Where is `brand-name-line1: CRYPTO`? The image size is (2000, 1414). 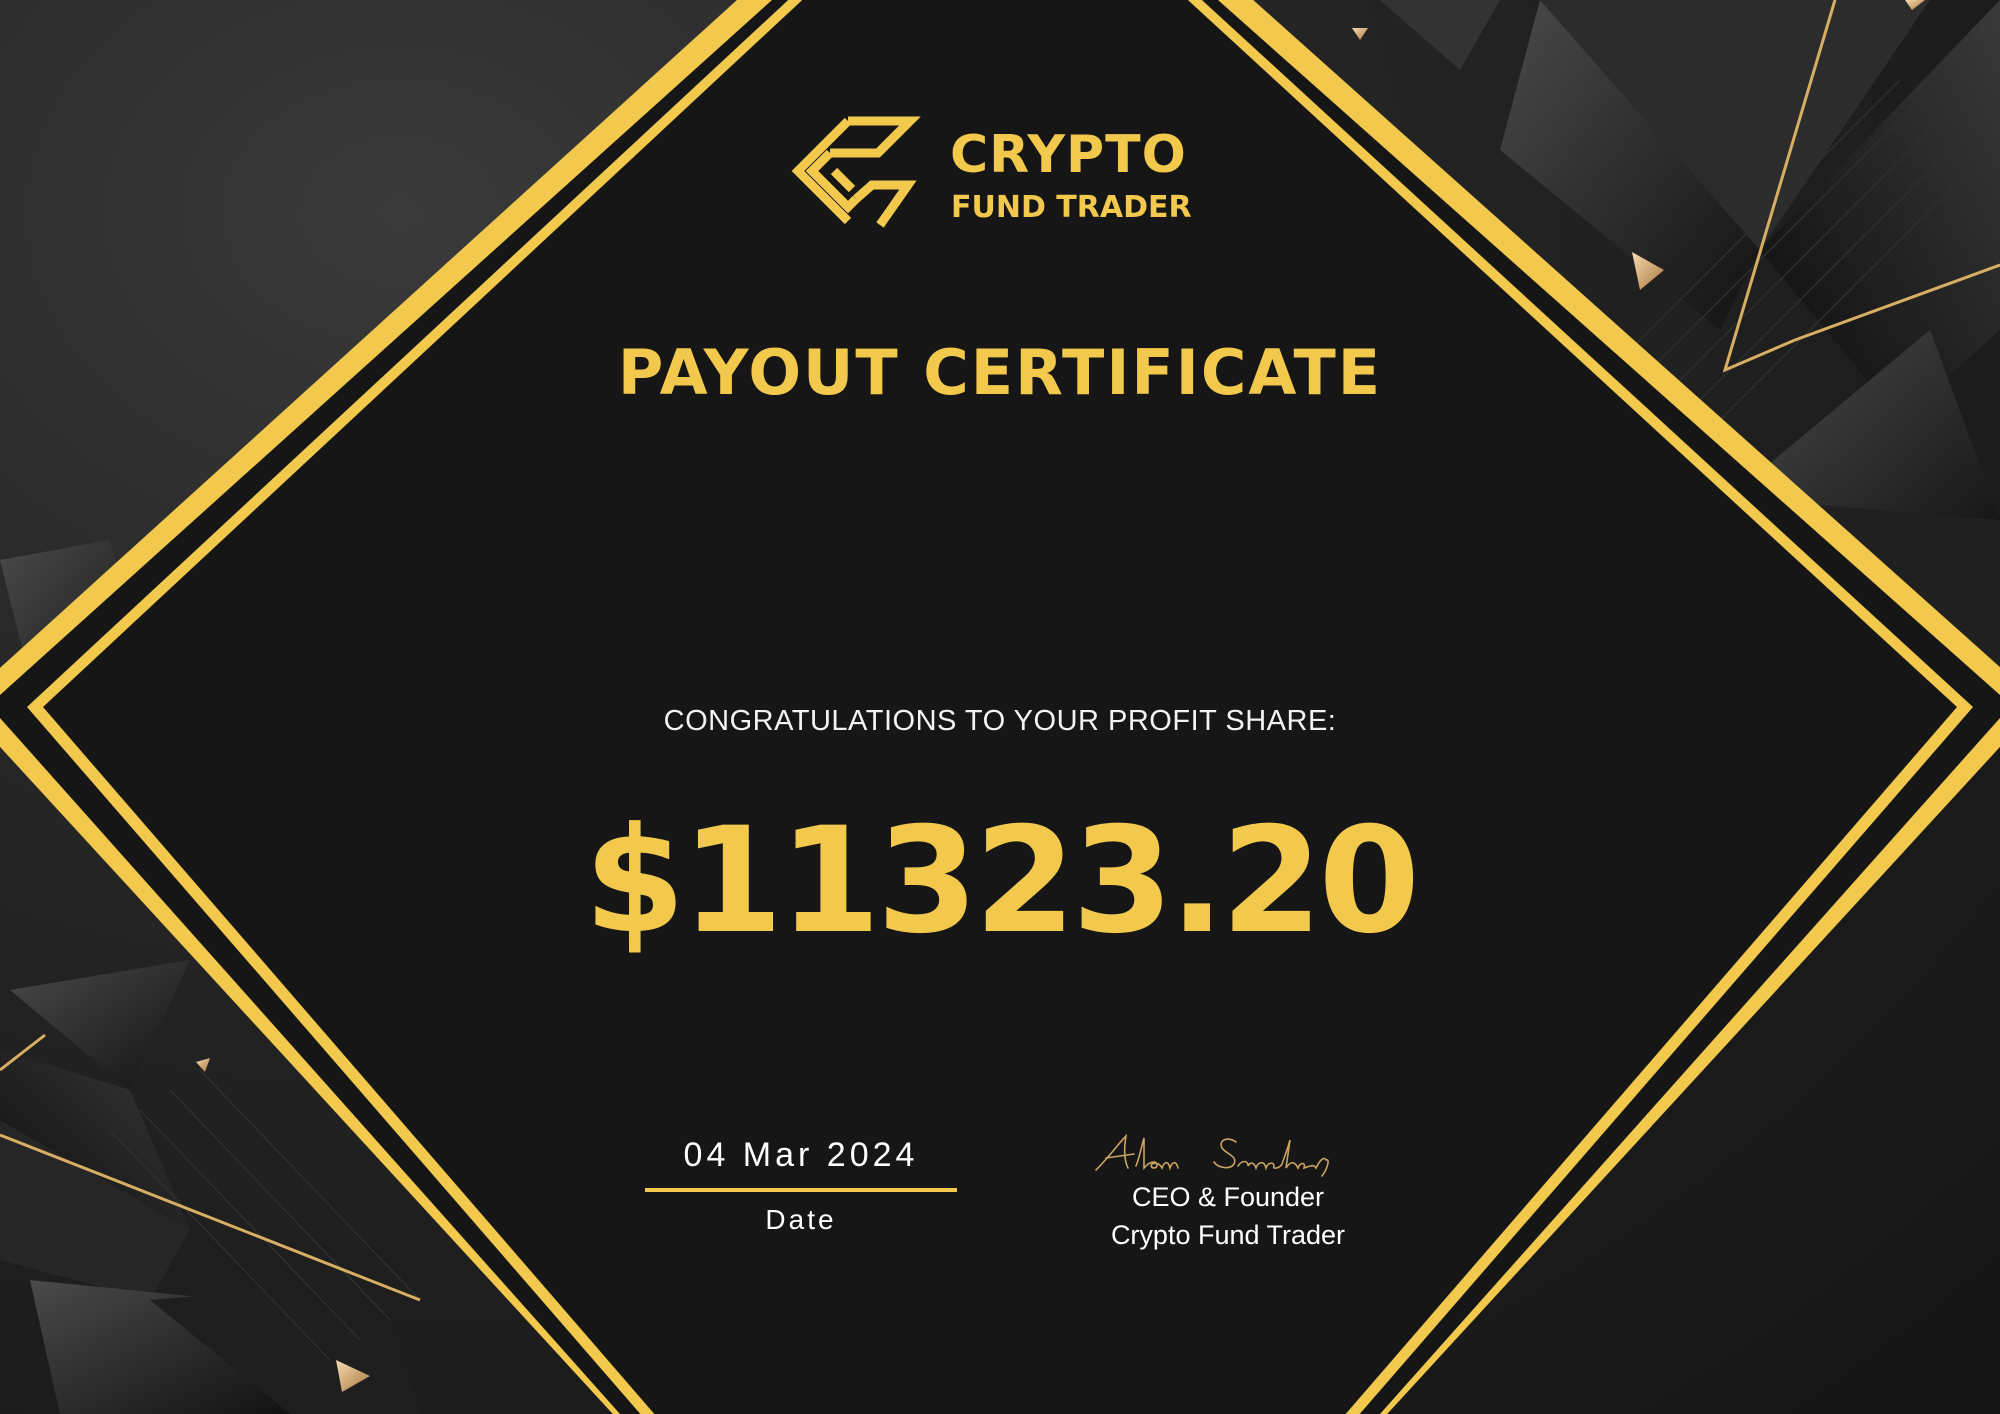 brand-name-line1: CRYPTO is located at coordinates (1068, 155).